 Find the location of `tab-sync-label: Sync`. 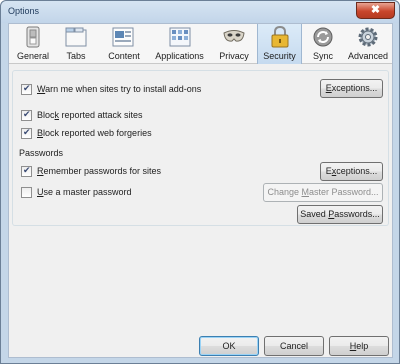

tab-sync-label: Sync is located at coordinates (322, 56).